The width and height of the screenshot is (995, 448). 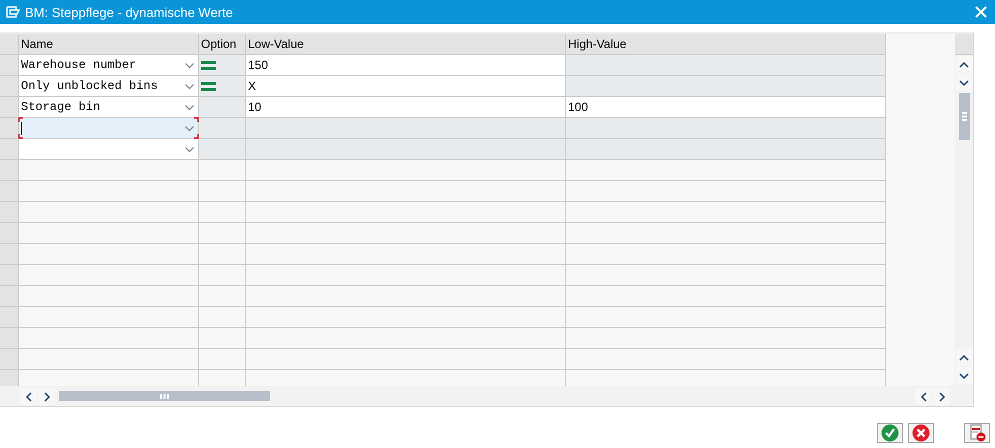 I want to click on high-value-field: 100, so click(x=726, y=107).